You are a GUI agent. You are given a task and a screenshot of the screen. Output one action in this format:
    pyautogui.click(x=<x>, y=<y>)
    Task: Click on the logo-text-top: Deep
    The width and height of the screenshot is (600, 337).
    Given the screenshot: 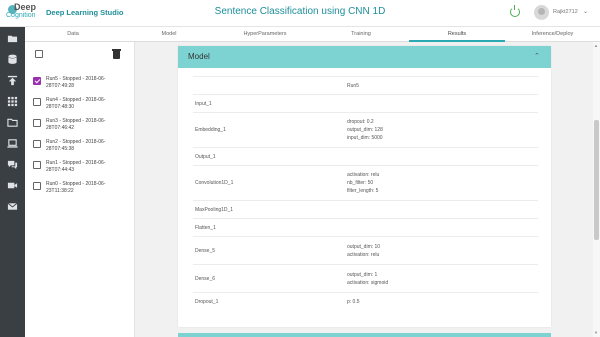 What is the action you would take?
    pyautogui.click(x=25, y=7)
    